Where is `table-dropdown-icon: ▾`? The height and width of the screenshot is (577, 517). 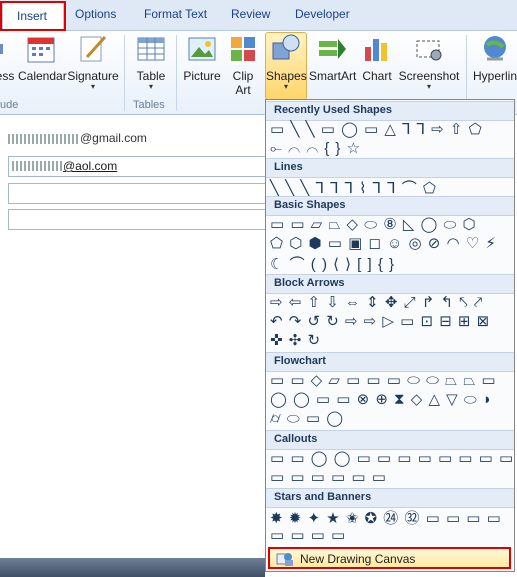
table-dropdown-icon: ▾ is located at coordinates (150, 86).